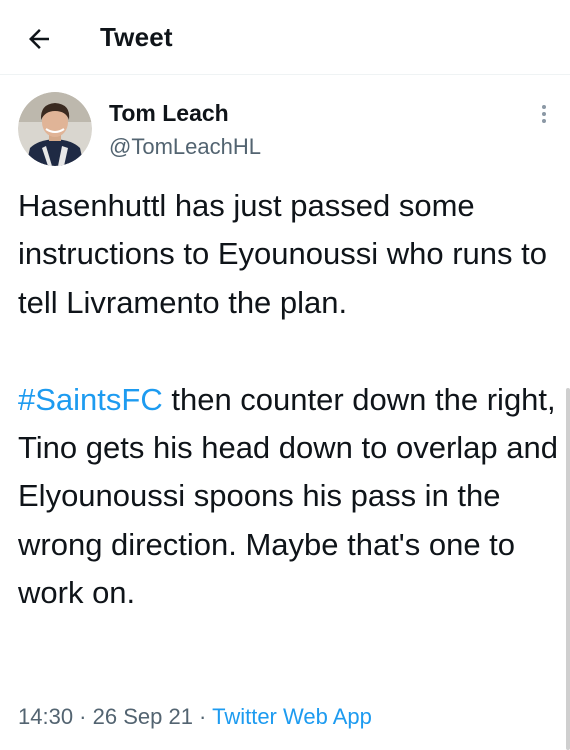 This screenshot has width=570, height=750. I want to click on avatar, so click(55, 129).